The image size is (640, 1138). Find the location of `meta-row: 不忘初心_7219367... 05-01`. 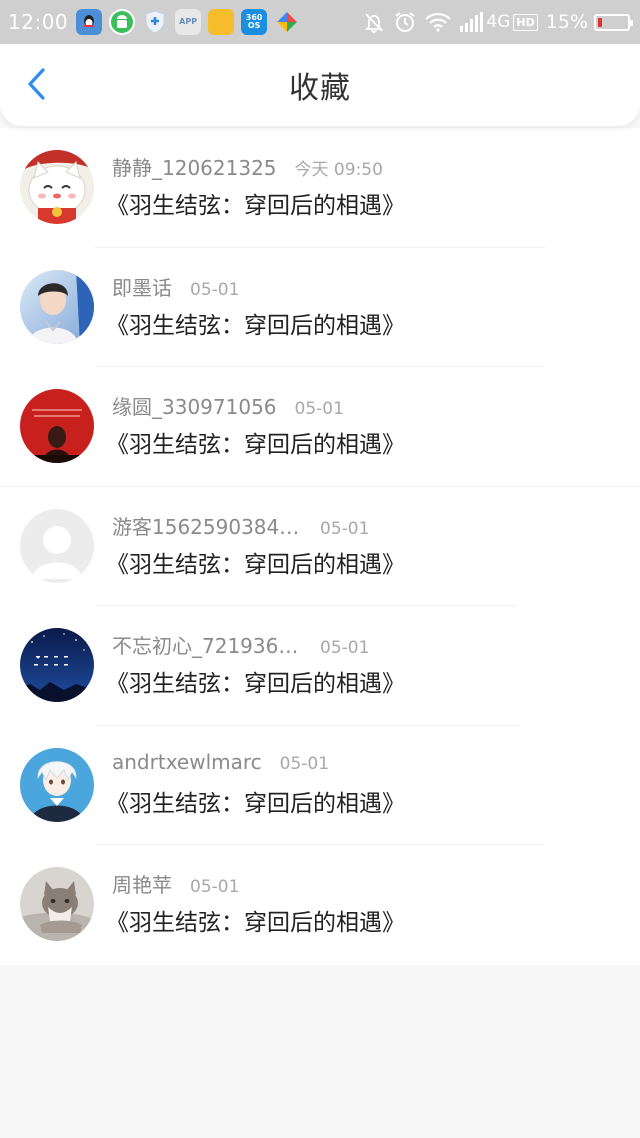

meta-row: 不忘初心_7219367... 05-01 is located at coordinates (258, 645).